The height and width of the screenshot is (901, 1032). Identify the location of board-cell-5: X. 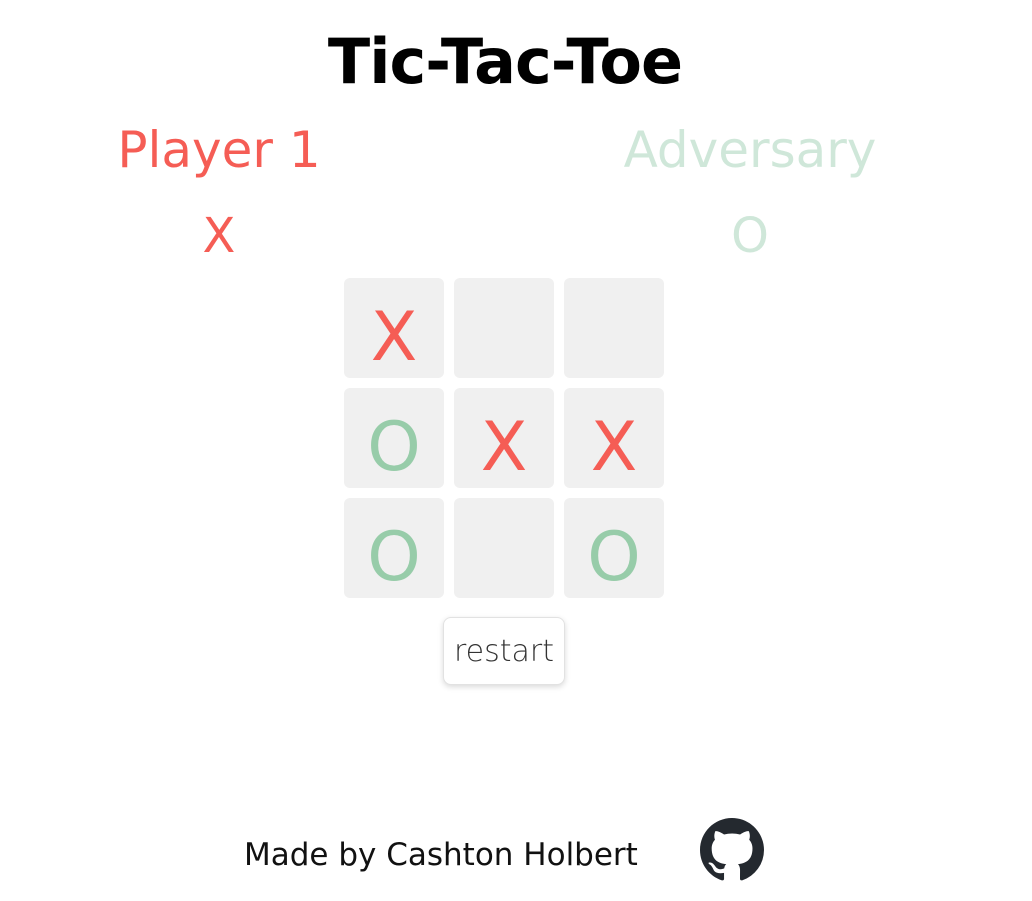
(504, 438).